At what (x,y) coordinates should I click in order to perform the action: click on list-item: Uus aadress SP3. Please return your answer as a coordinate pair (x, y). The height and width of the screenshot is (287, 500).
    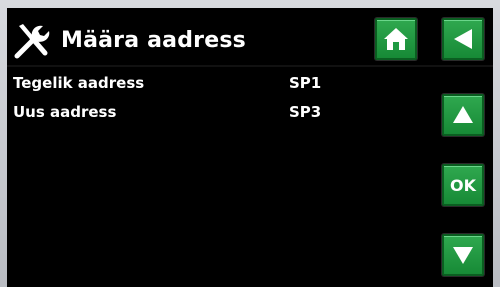
    Looking at the image, I should click on (167, 112).